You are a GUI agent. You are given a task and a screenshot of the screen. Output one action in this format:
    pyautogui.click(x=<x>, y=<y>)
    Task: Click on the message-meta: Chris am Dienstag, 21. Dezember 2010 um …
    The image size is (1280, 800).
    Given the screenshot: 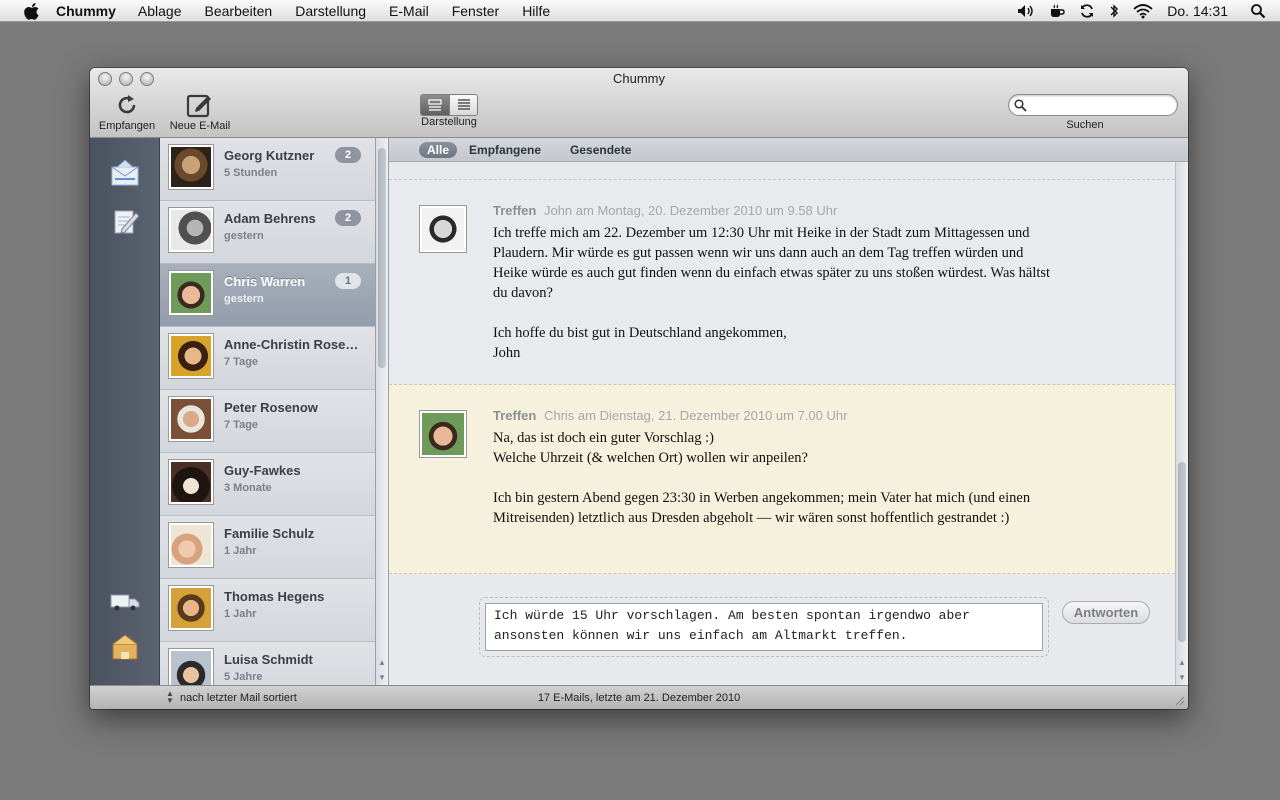 What is the action you would take?
    pyautogui.click(x=695, y=415)
    